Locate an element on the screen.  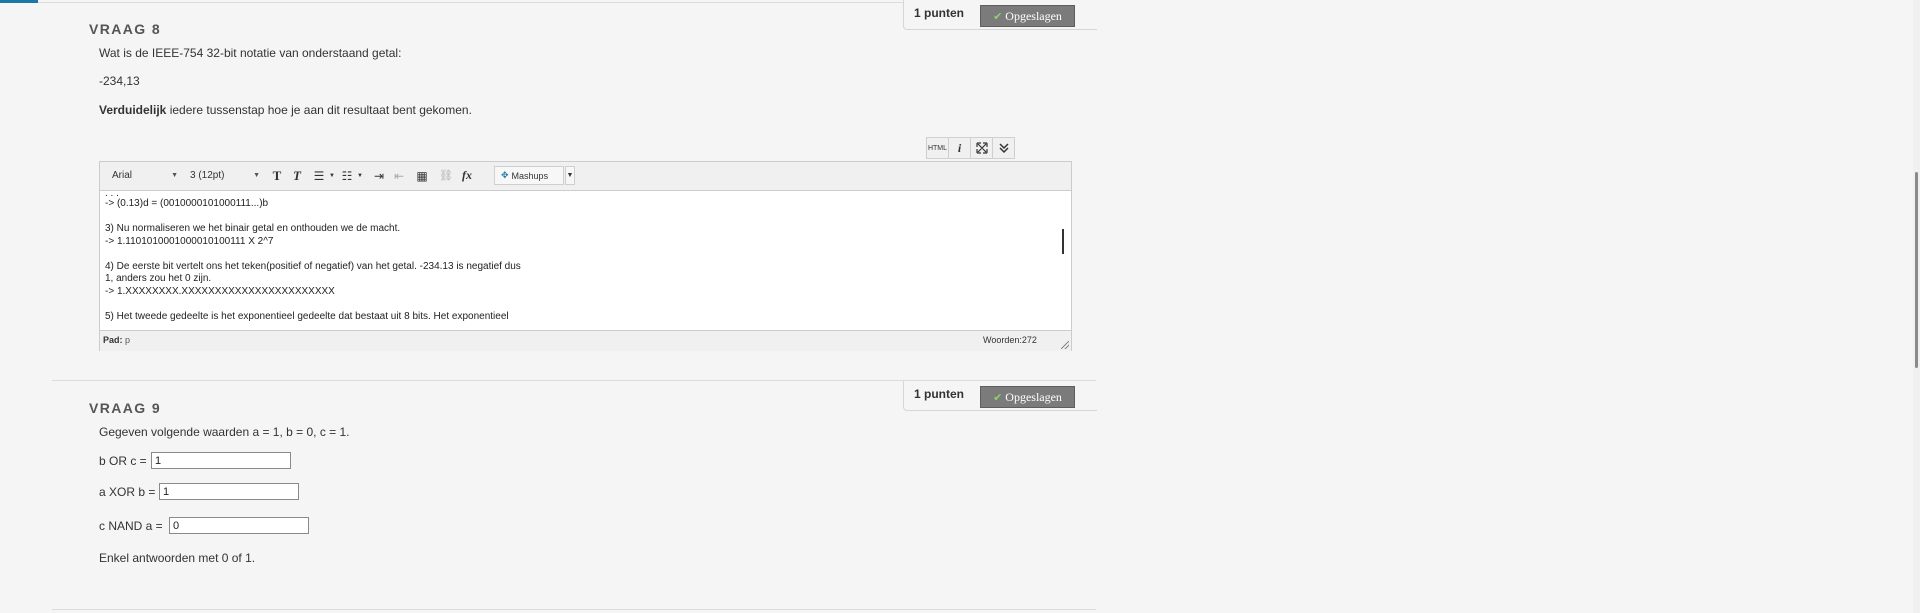
editor-scrollbar is located at coordinates (1063, 241).